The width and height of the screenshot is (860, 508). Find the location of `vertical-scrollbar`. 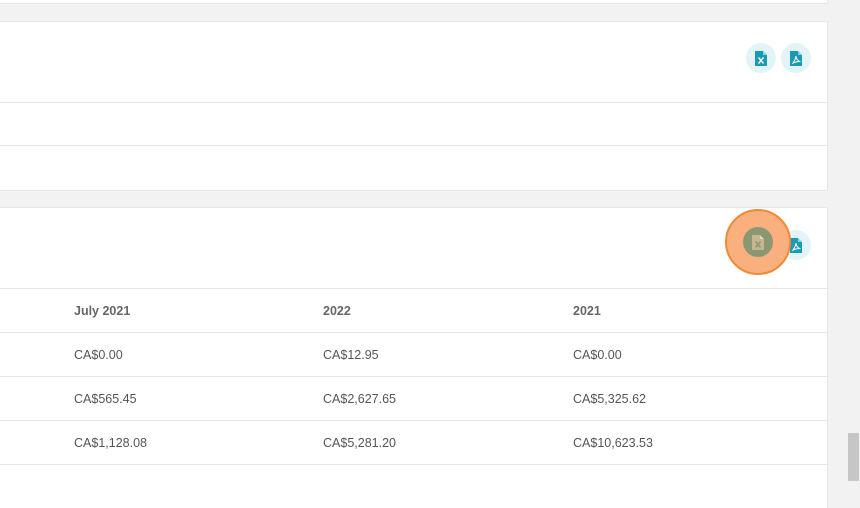

vertical-scrollbar is located at coordinates (853, 240).